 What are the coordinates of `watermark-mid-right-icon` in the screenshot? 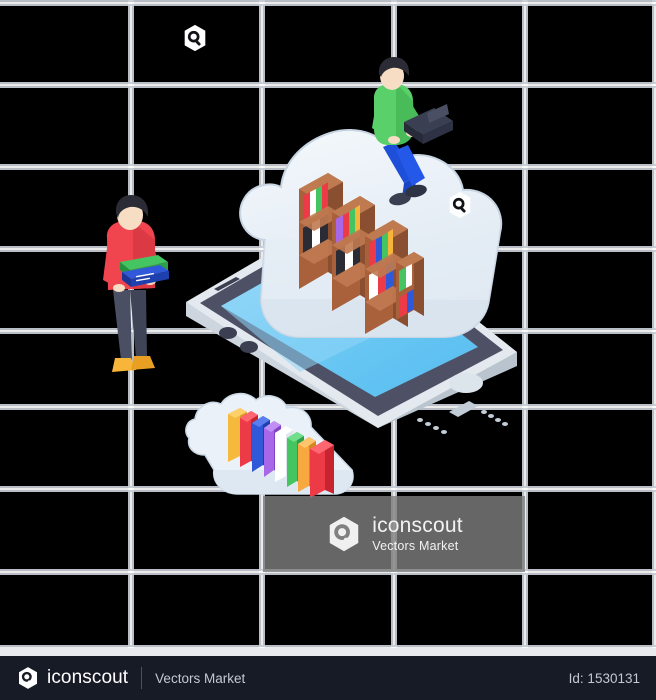 It's located at (460, 205).